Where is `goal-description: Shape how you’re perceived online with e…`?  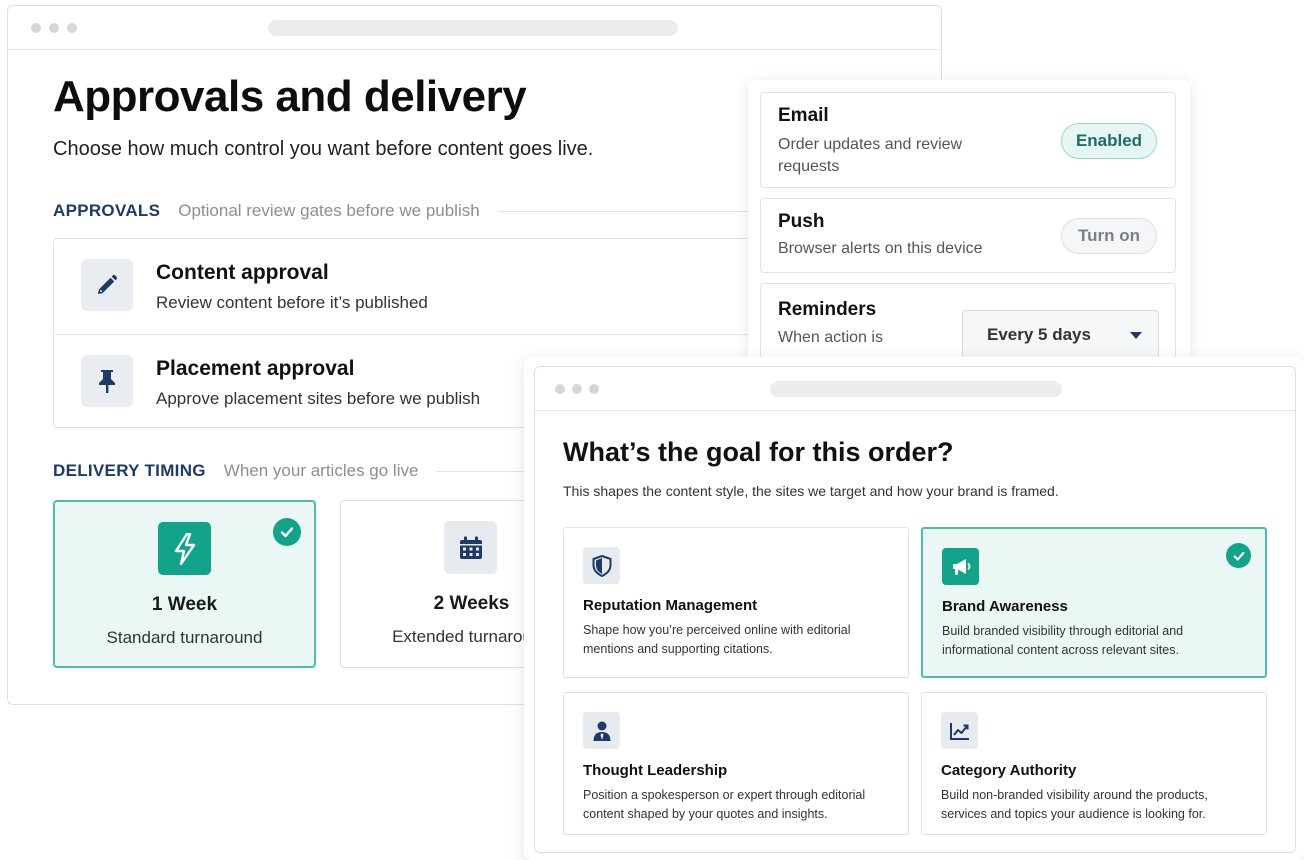
goal-description: Shape how you’re perceived online with e… is located at coordinates (717, 639).